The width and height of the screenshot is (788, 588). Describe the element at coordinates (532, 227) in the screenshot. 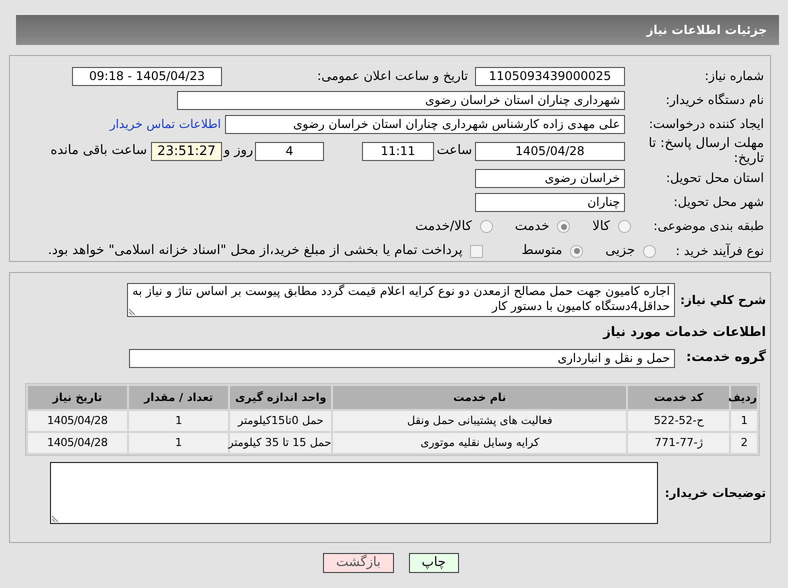

I see `option-label: خدمت` at that location.